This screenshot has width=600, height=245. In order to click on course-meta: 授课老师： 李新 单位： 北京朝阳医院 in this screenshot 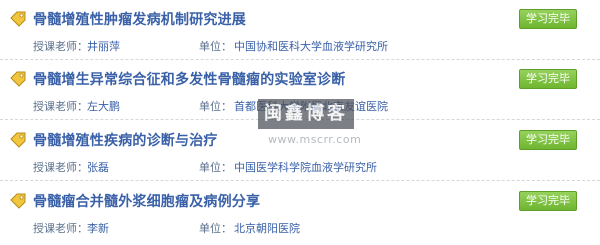, I will do `click(300, 228)`.